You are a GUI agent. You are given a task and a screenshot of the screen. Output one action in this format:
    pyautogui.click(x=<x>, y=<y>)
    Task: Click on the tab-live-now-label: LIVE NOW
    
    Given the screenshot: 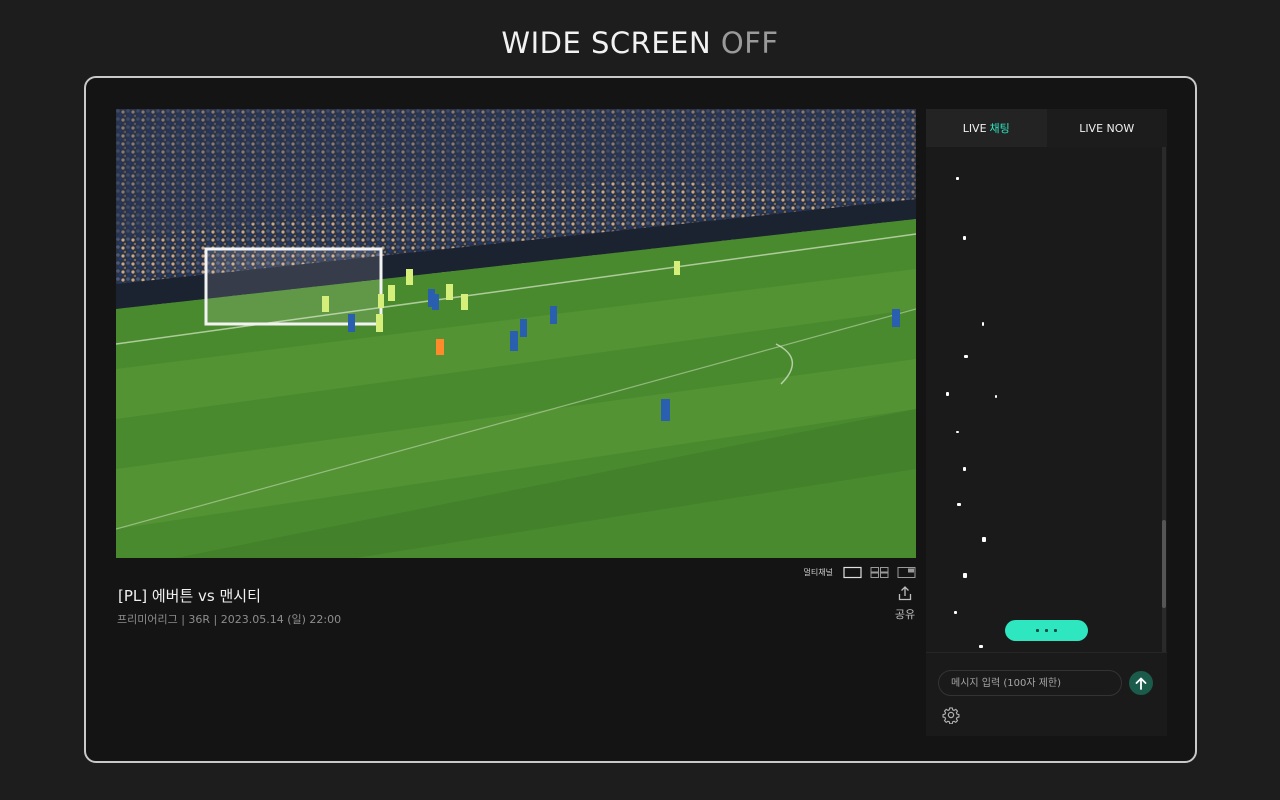 What is the action you would take?
    pyautogui.click(x=1107, y=128)
    